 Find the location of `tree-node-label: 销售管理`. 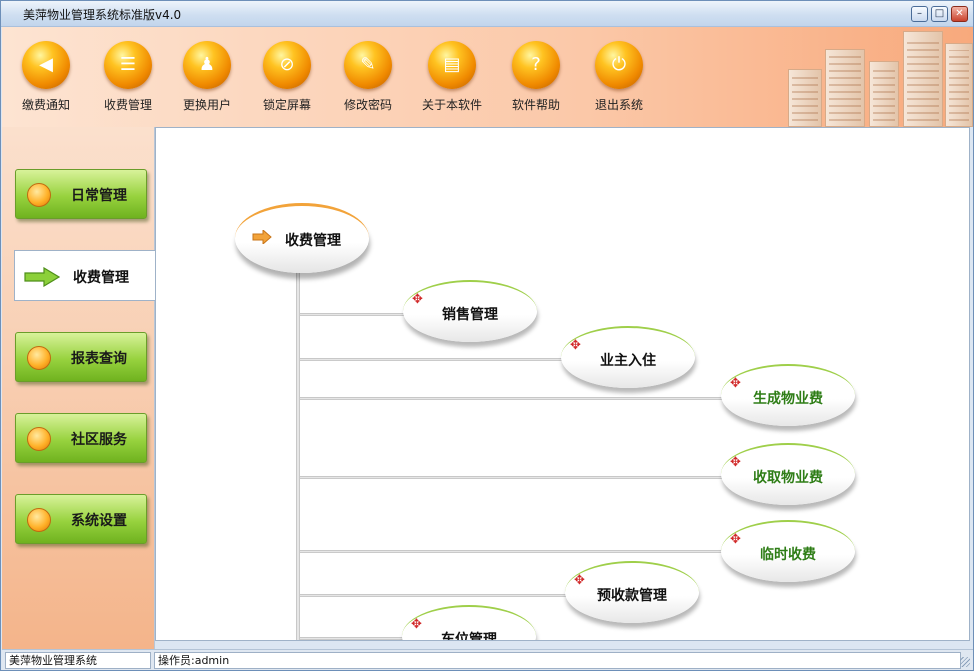

tree-node-label: 销售管理 is located at coordinates (470, 315).